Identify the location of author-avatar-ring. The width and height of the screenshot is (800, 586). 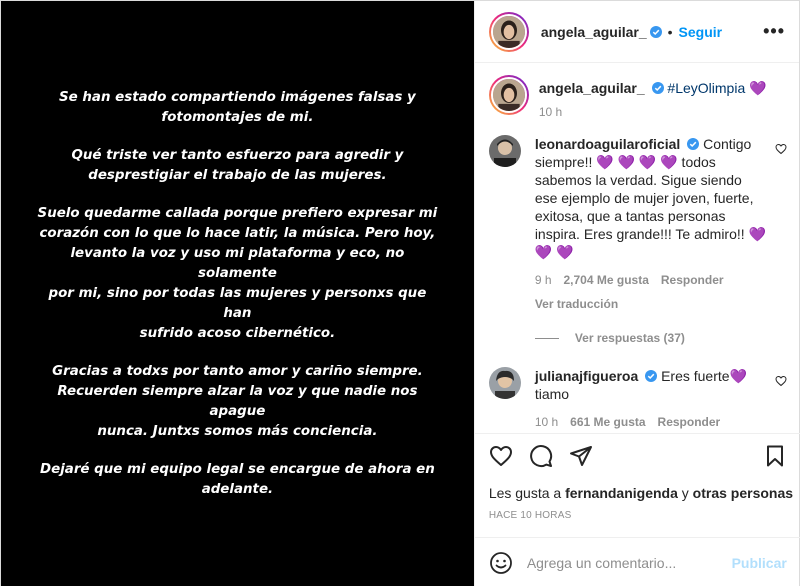
(508, 31).